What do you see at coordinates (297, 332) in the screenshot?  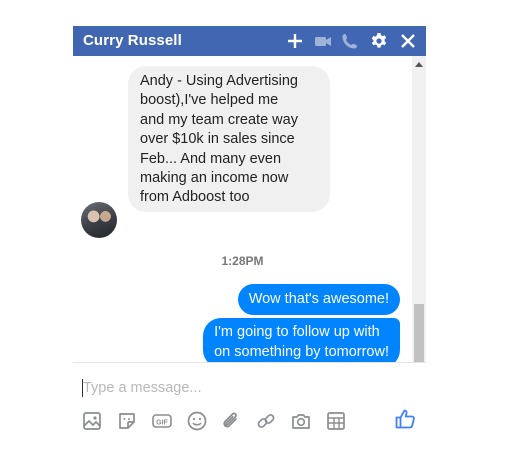 I see `message-line: I'm going to follow up with` at bounding box center [297, 332].